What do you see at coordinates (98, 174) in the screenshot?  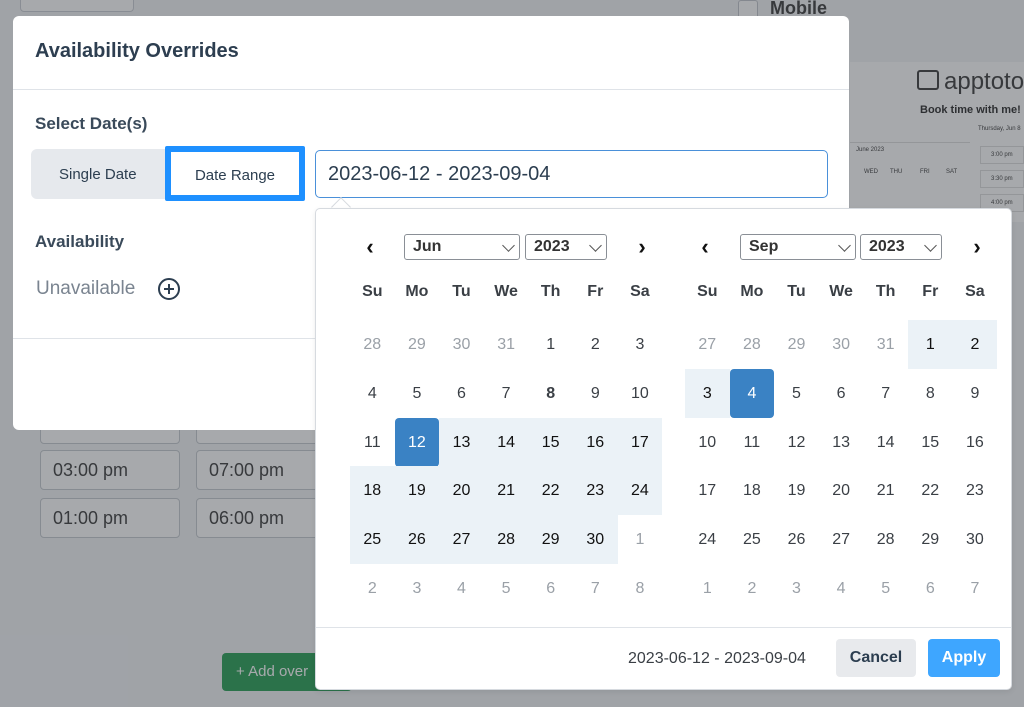 I see `single-date-tab: Single Date` at bounding box center [98, 174].